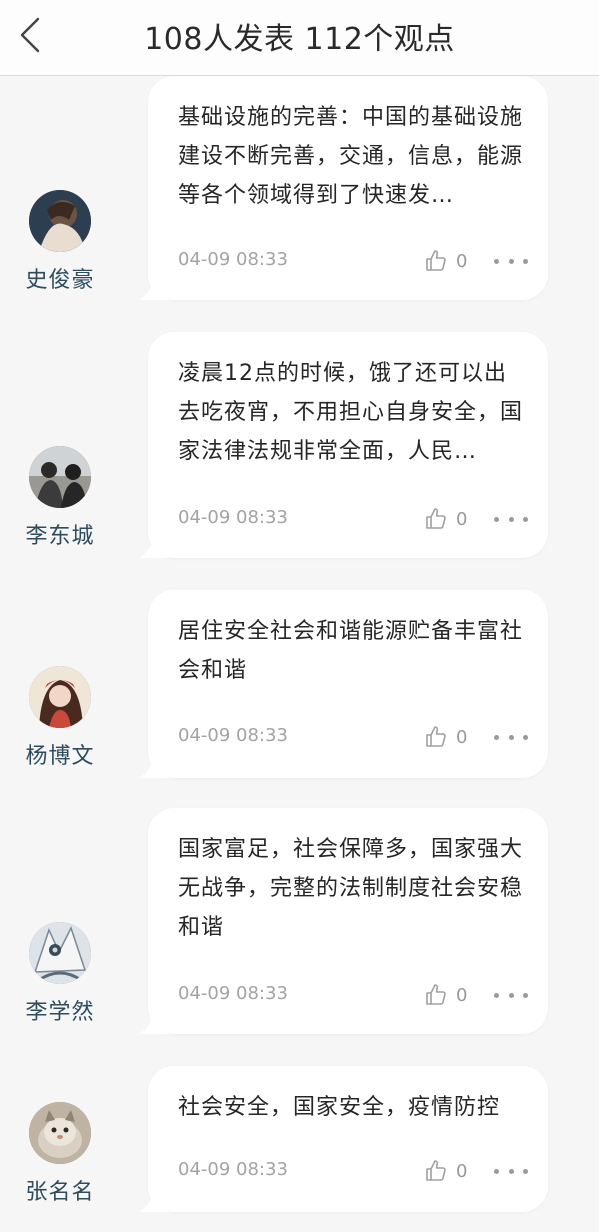 This screenshot has height=1232, width=599. What do you see at coordinates (351, 888) in the screenshot?
I see `comment-text: 国家富足，社会保障多，国家强大无战争，完整的法制制度社会安稳和谐` at bounding box center [351, 888].